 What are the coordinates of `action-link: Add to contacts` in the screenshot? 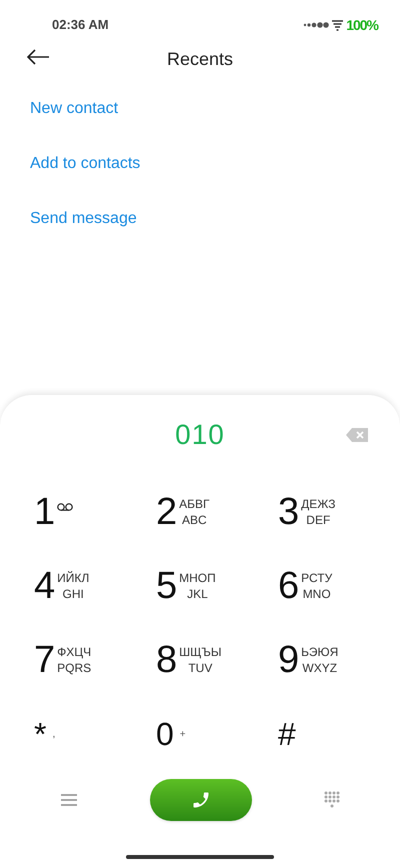 It's located at (85, 163).